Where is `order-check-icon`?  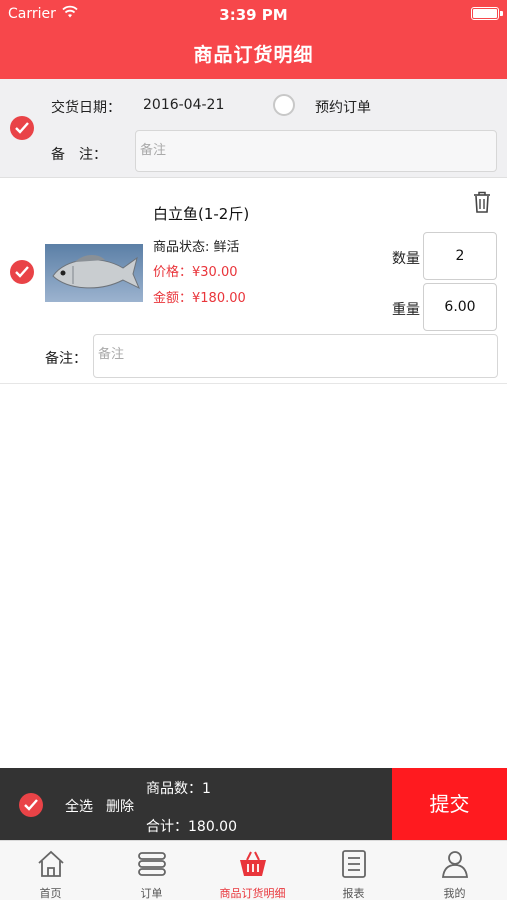
order-check-icon is located at coordinates (22, 128).